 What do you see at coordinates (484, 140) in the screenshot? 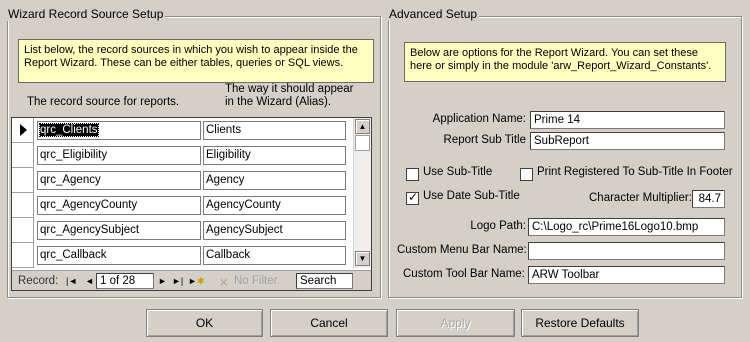
I see `report-sub-title-label: Report Sub Title` at bounding box center [484, 140].